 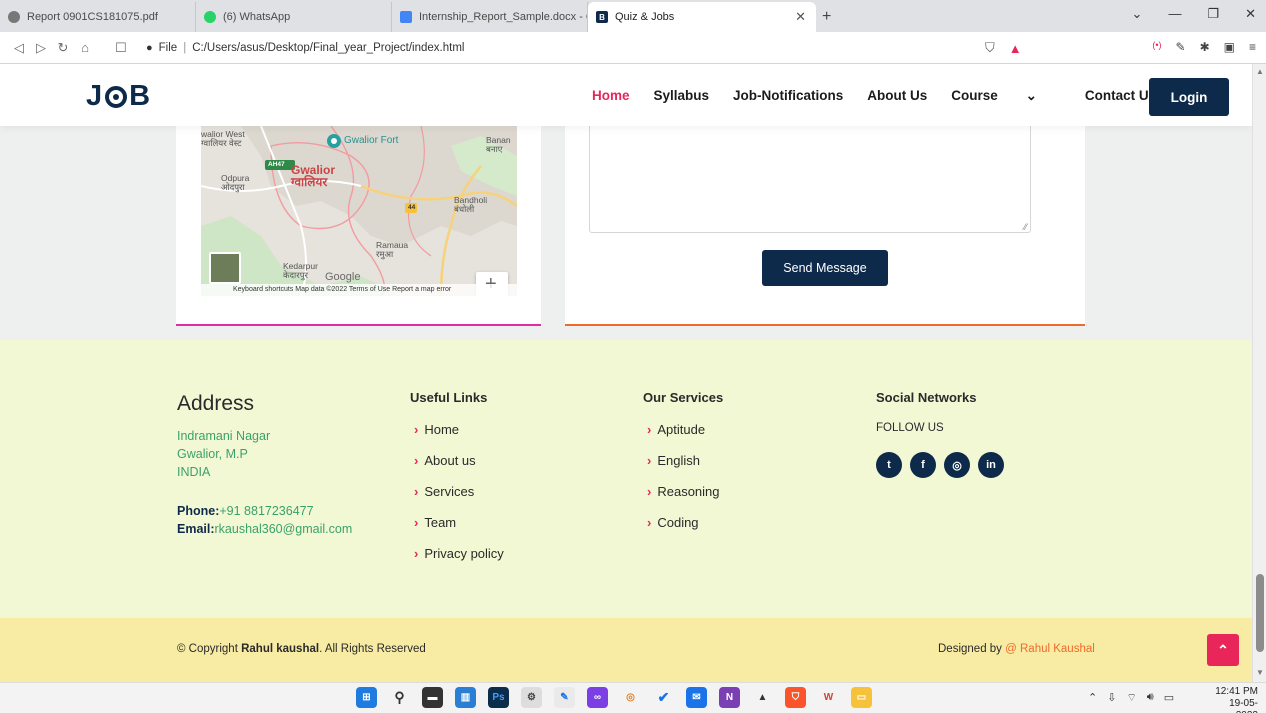 I want to click on chrome-icon: ◎, so click(x=630, y=697).